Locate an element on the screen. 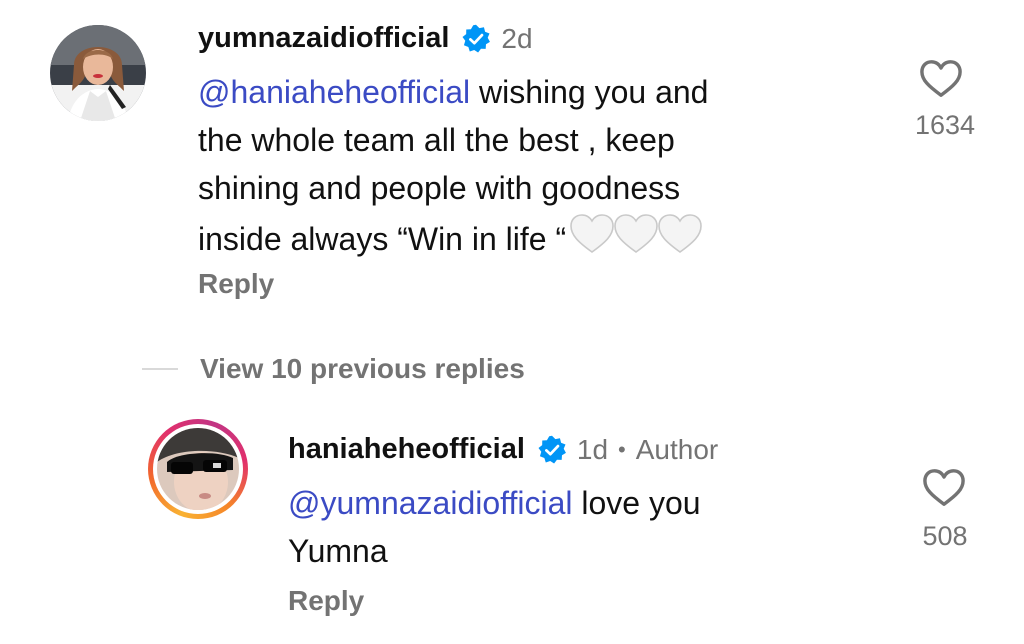 The height and width of the screenshot is (644, 1024). profile-avatar-story-ring-image is located at coordinates (198, 469).